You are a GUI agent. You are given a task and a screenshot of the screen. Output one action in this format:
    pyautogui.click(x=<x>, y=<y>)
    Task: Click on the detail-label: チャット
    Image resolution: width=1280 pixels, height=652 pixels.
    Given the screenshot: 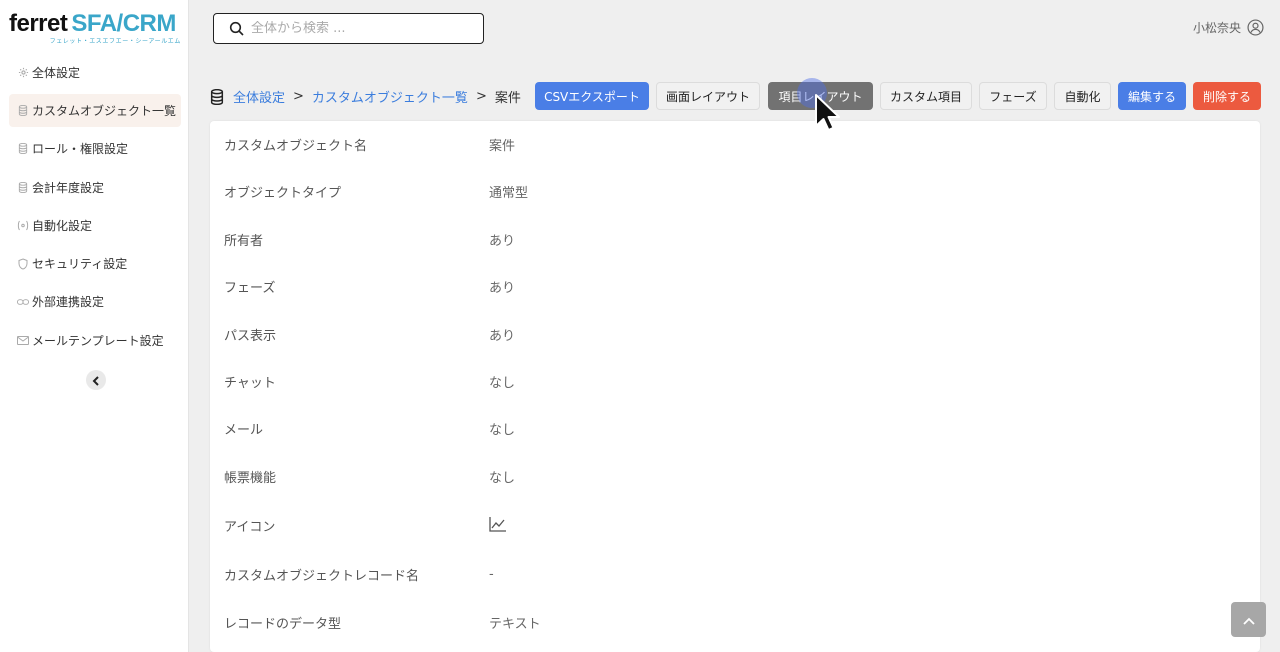 What is the action you would take?
    pyautogui.click(x=250, y=383)
    